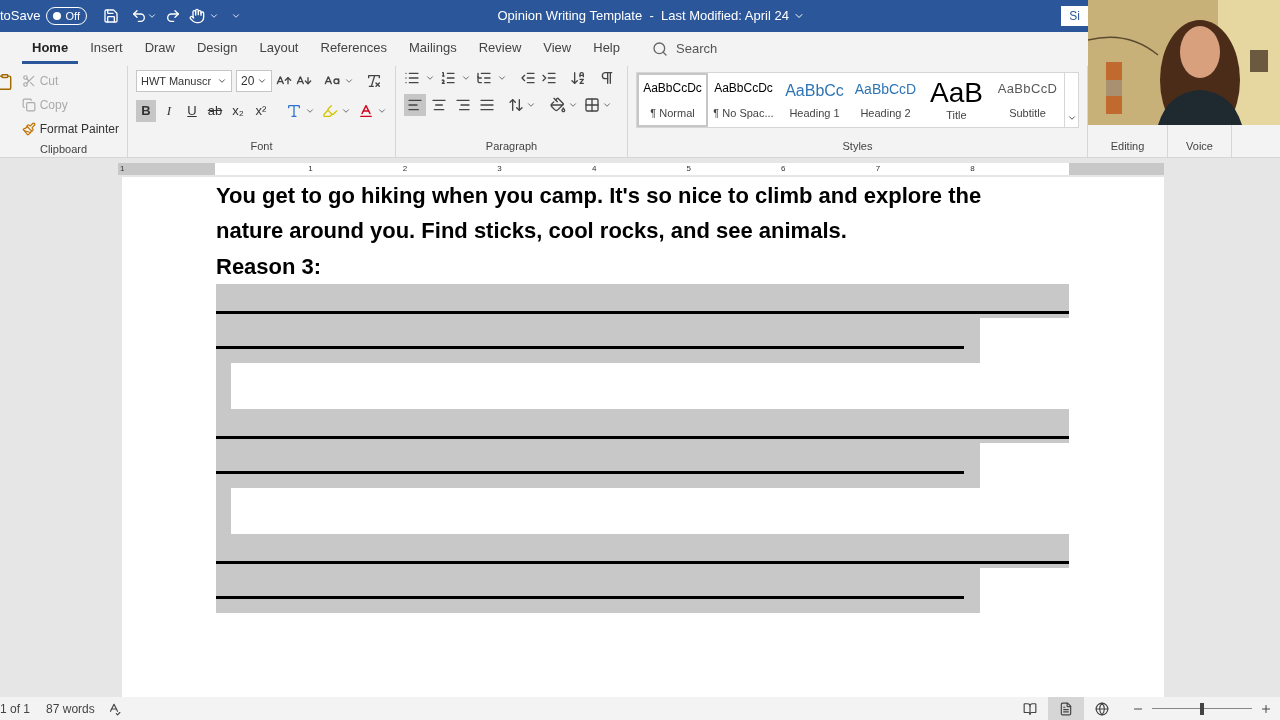  What do you see at coordinates (956, 100) in the screenshot?
I see `style-tile: AaB Title` at bounding box center [956, 100].